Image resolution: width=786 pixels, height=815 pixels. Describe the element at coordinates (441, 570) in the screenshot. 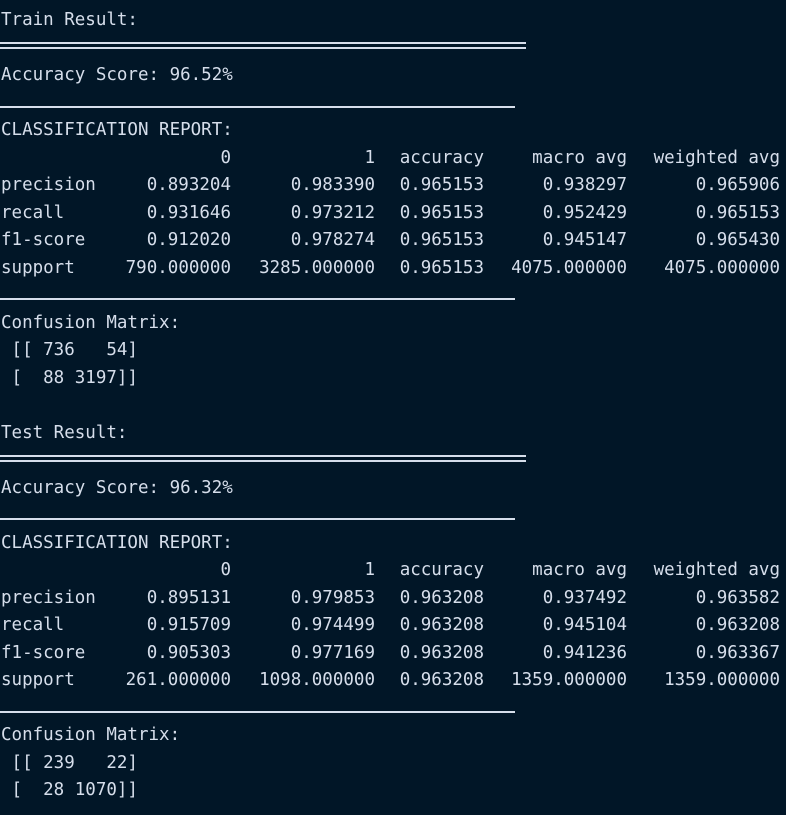

I see `test-col-header-accuracy: accuracy` at that location.